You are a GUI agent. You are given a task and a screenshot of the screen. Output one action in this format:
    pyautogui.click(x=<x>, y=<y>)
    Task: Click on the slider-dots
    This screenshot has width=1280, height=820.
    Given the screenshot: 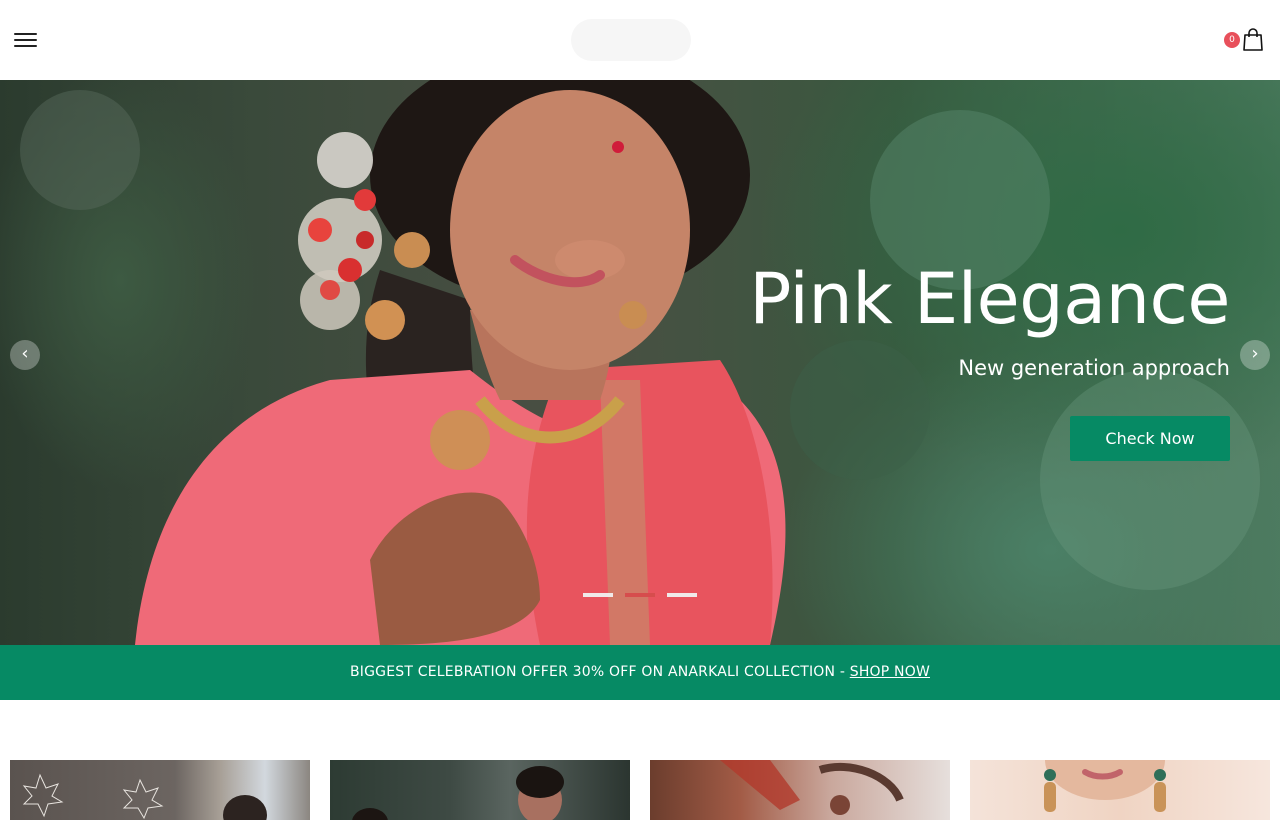 What is the action you would take?
    pyautogui.click(x=643, y=596)
    